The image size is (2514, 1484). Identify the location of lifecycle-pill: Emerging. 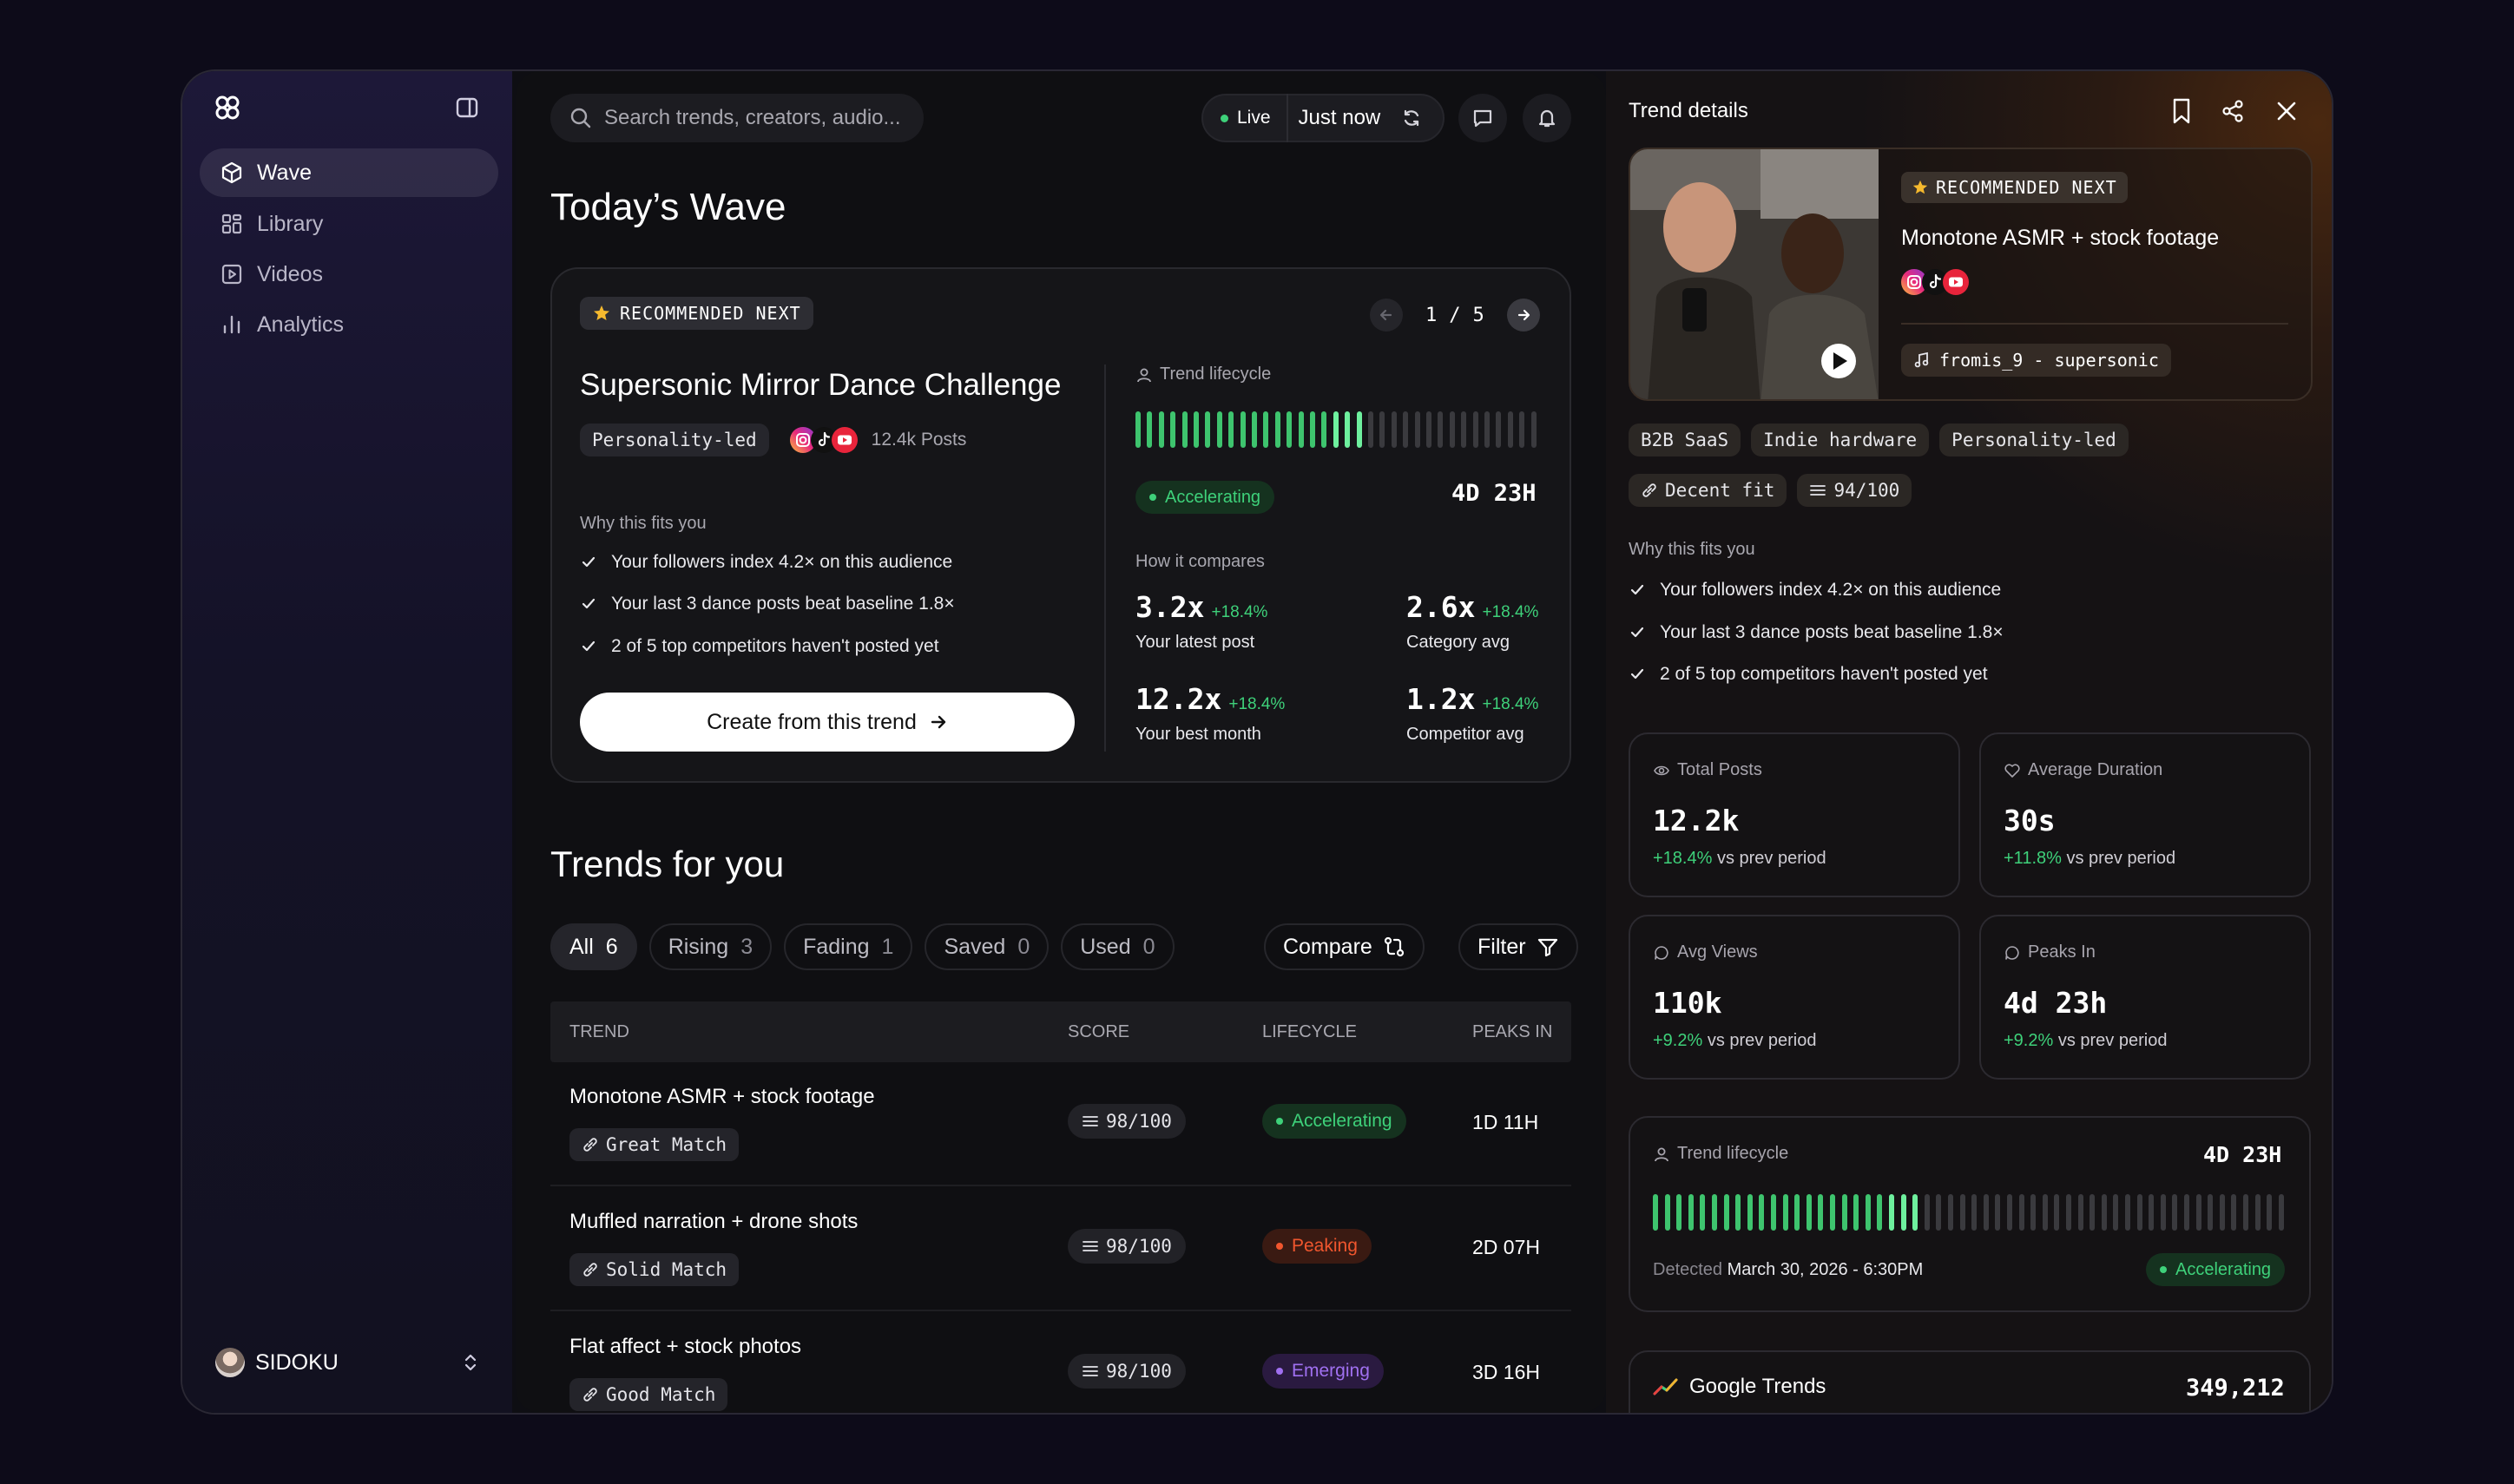
(1323, 1371).